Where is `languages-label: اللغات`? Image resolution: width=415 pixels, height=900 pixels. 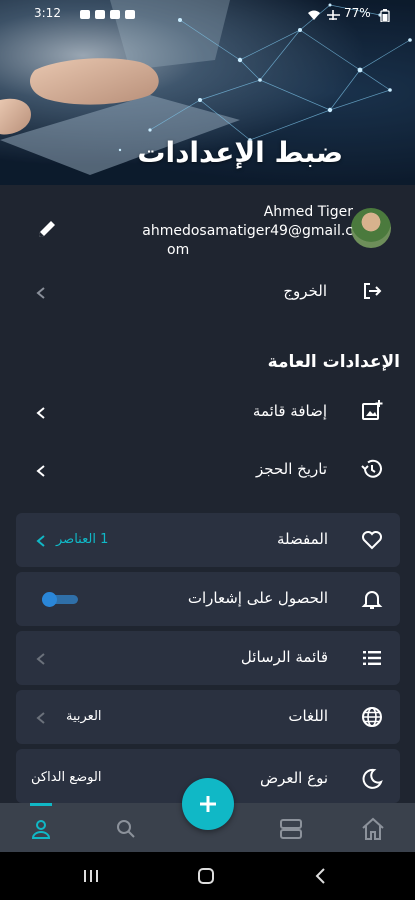 languages-label: اللغات is located at coordinates (308, 716).